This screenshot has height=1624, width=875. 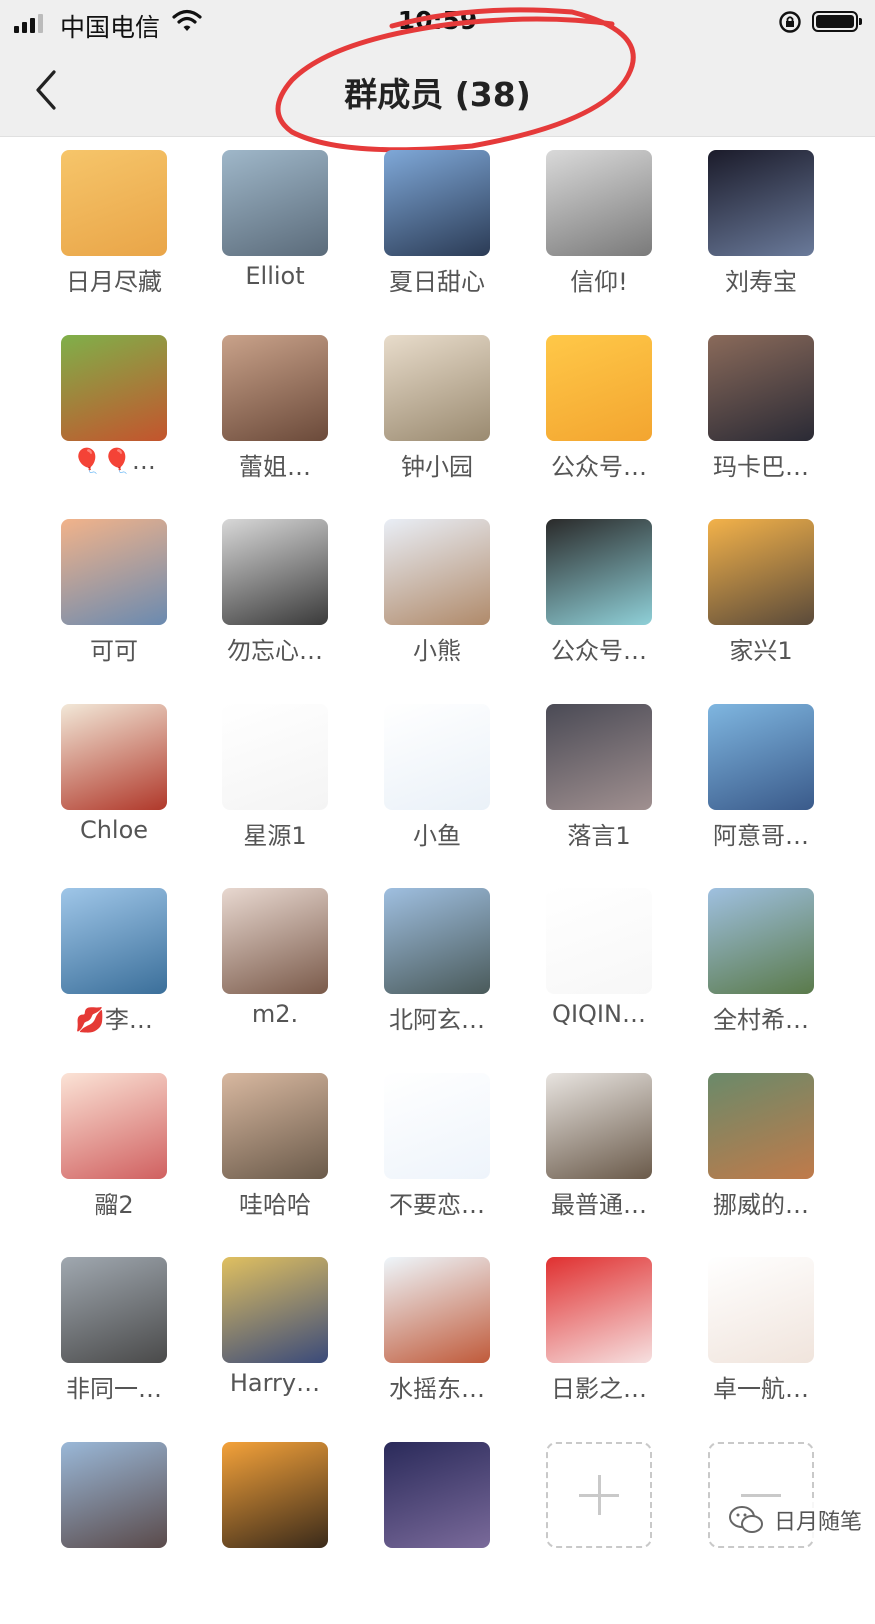 I want to click on member-name: 哇哈哈, so click(x=275, y=1205).